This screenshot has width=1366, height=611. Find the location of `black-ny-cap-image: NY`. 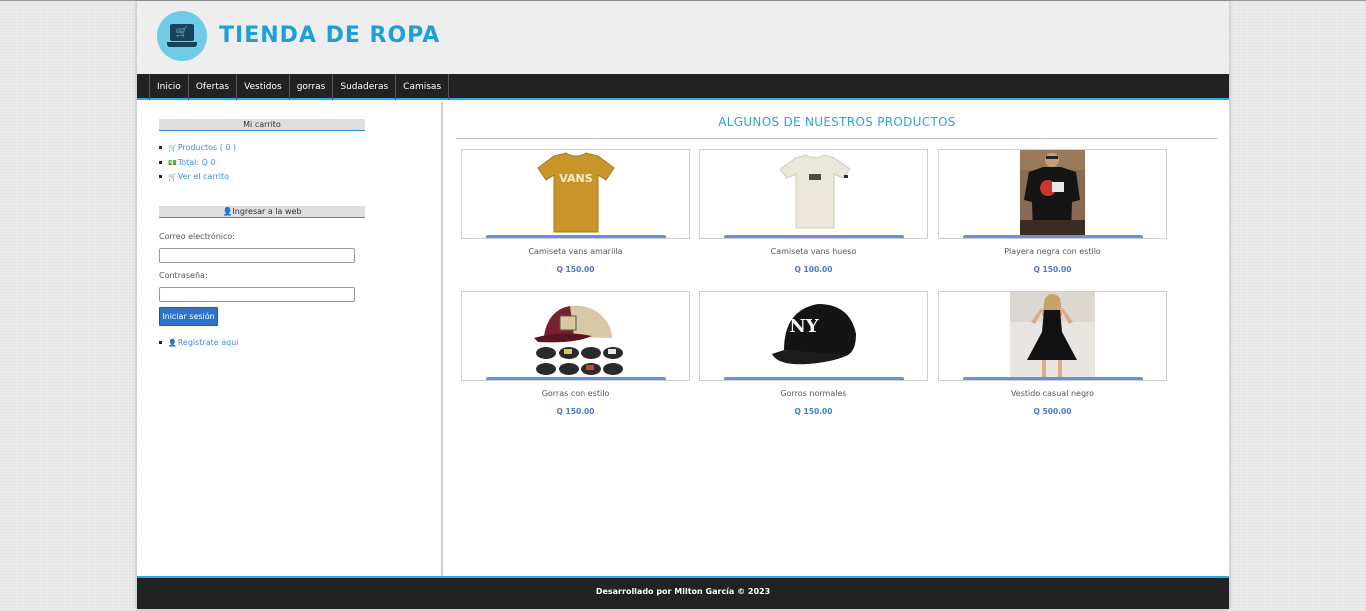

black-ny-cap-image: NY is located at coordinates (814, 334).